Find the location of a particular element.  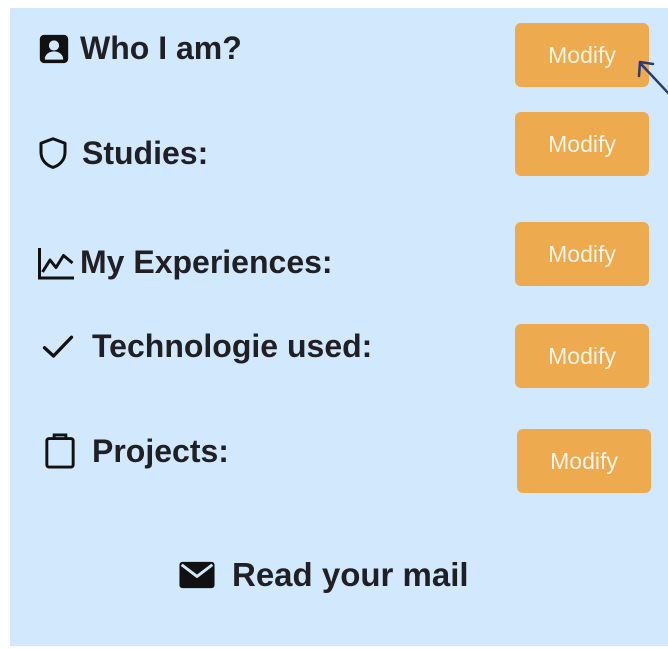

section-who-i-am: Who I am? is located at coordinates (139, 48).